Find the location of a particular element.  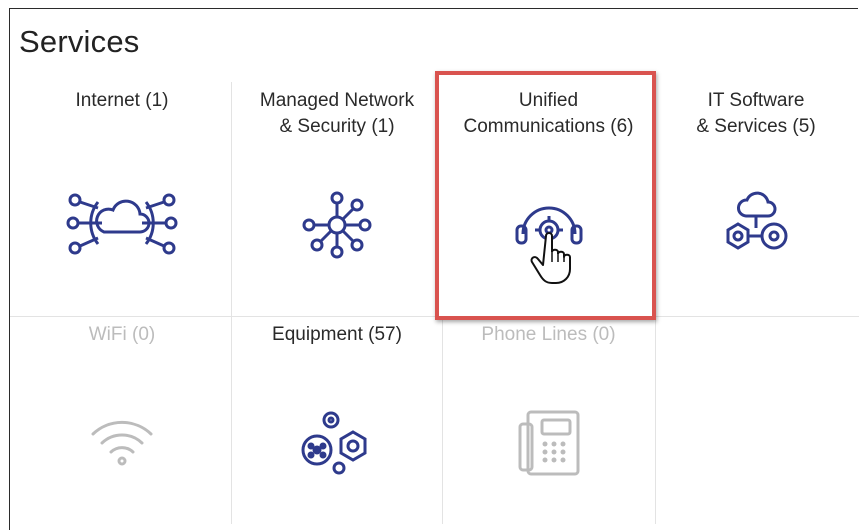

tile-internet: Internet (1) is located at coordinates (122, 201).